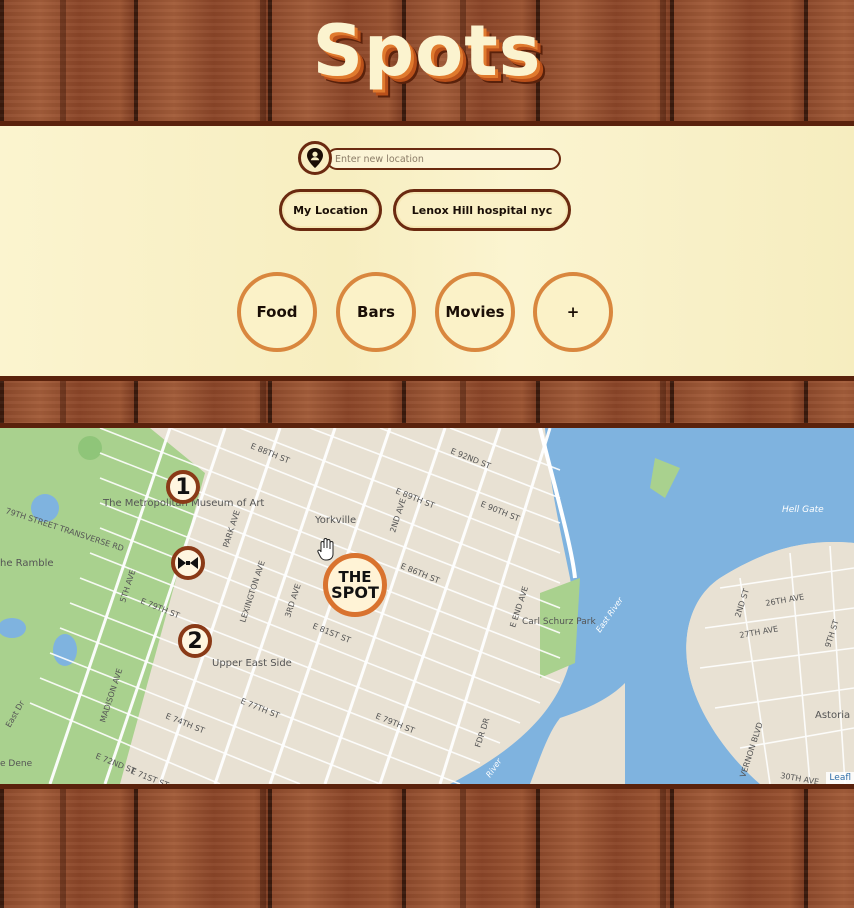 The height and width of the screenshot is (908, 854). I want to click on my-location-label: My Location, so click(330, 210).